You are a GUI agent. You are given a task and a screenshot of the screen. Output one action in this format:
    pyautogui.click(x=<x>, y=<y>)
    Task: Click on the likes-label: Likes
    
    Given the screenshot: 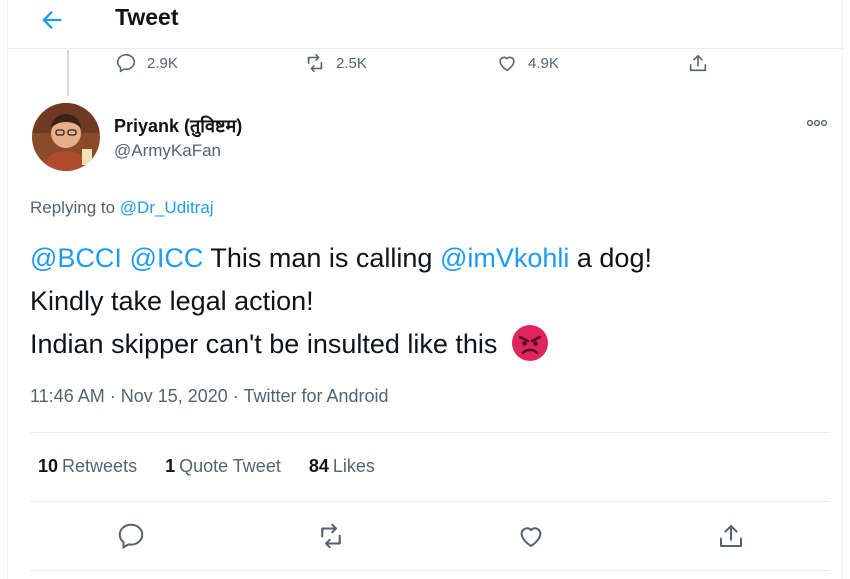 What is the action you would take?
    pyautogui.click(x=353, y=466)
    